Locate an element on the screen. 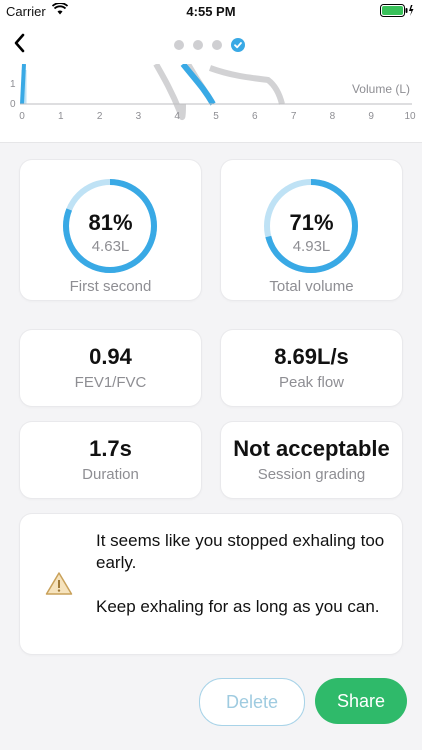 This screenshot has height=750, width=422. total-volume-volume: 4.93L is located at coordinates (311, 246).